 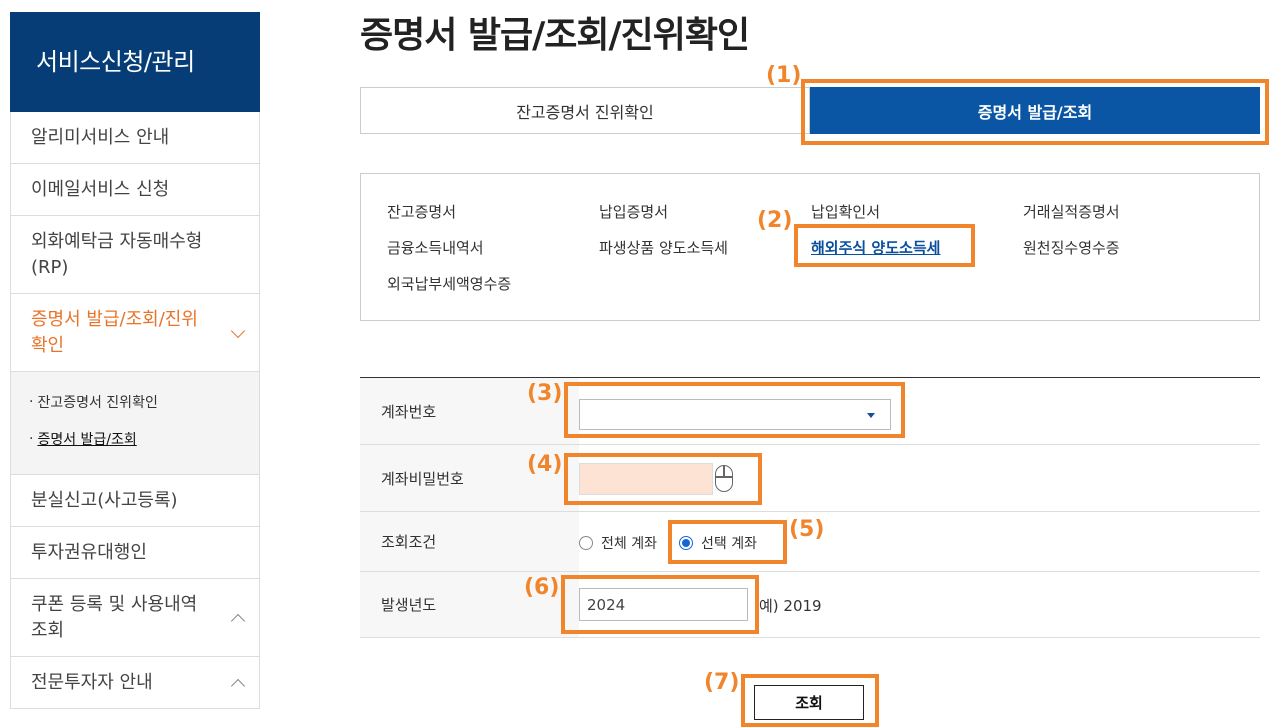 What do you see at coordinates (629, 544) in the screenshot?
I see `radio-label: 전체 계좌` at bounding box center [629, 544].